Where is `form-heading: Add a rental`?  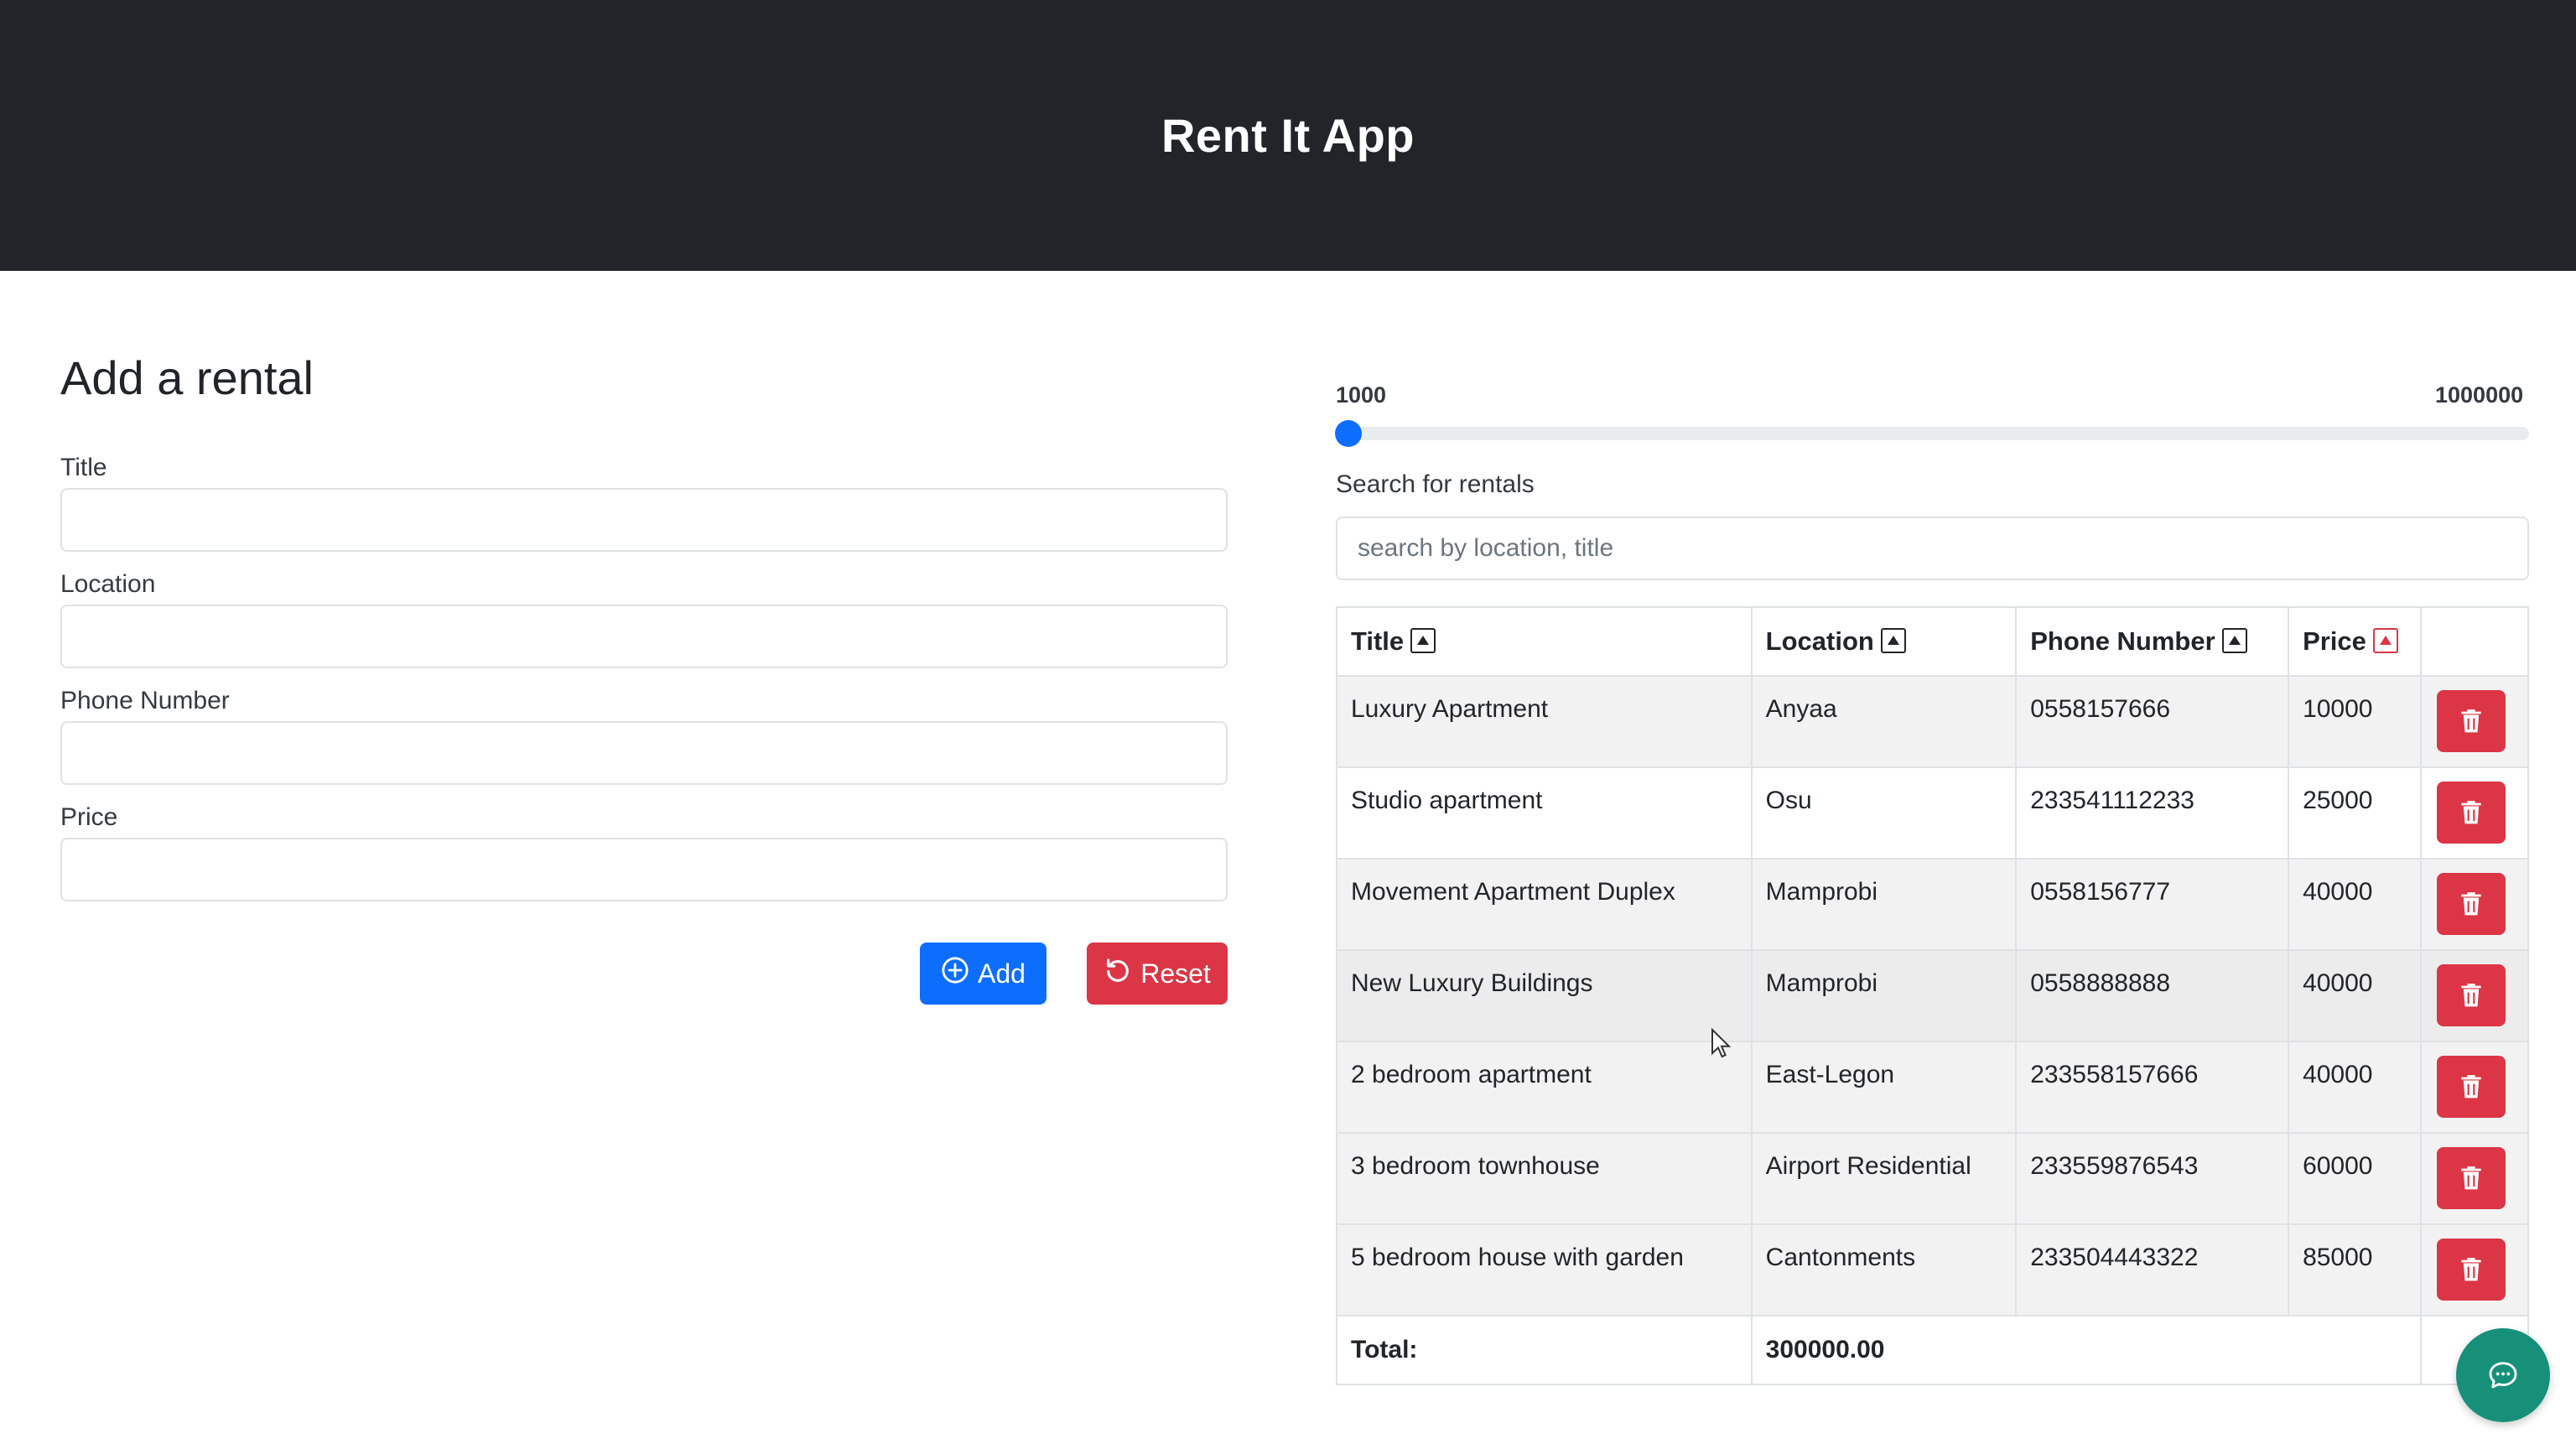 form-heading: Add a rental is located at coordinates (187, 377).